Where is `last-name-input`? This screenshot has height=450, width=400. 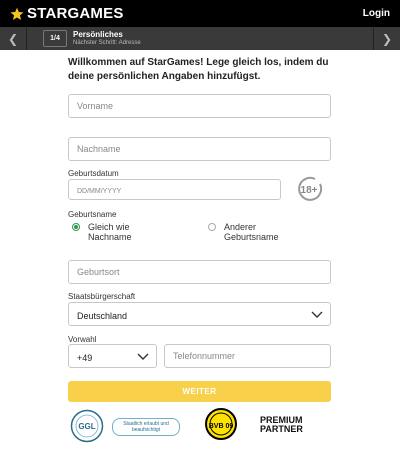
last-name-input is located at coordinates (199, 149).